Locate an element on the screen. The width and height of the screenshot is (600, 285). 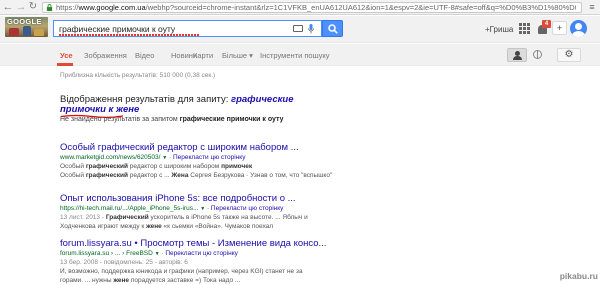
watermark: pikabu.ru is located at coordinates (578, 276).